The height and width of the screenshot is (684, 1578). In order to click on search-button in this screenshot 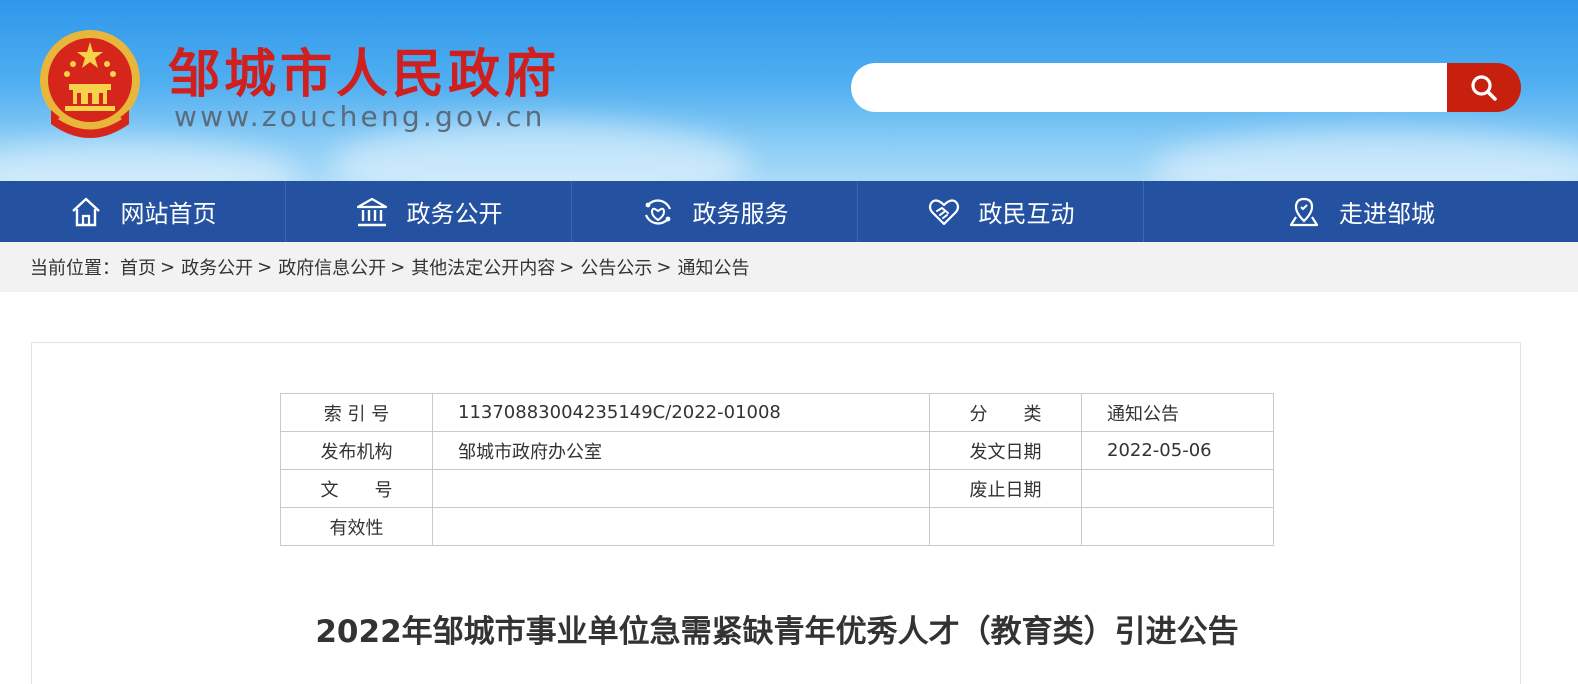, I will do `click(1484, 87)`.